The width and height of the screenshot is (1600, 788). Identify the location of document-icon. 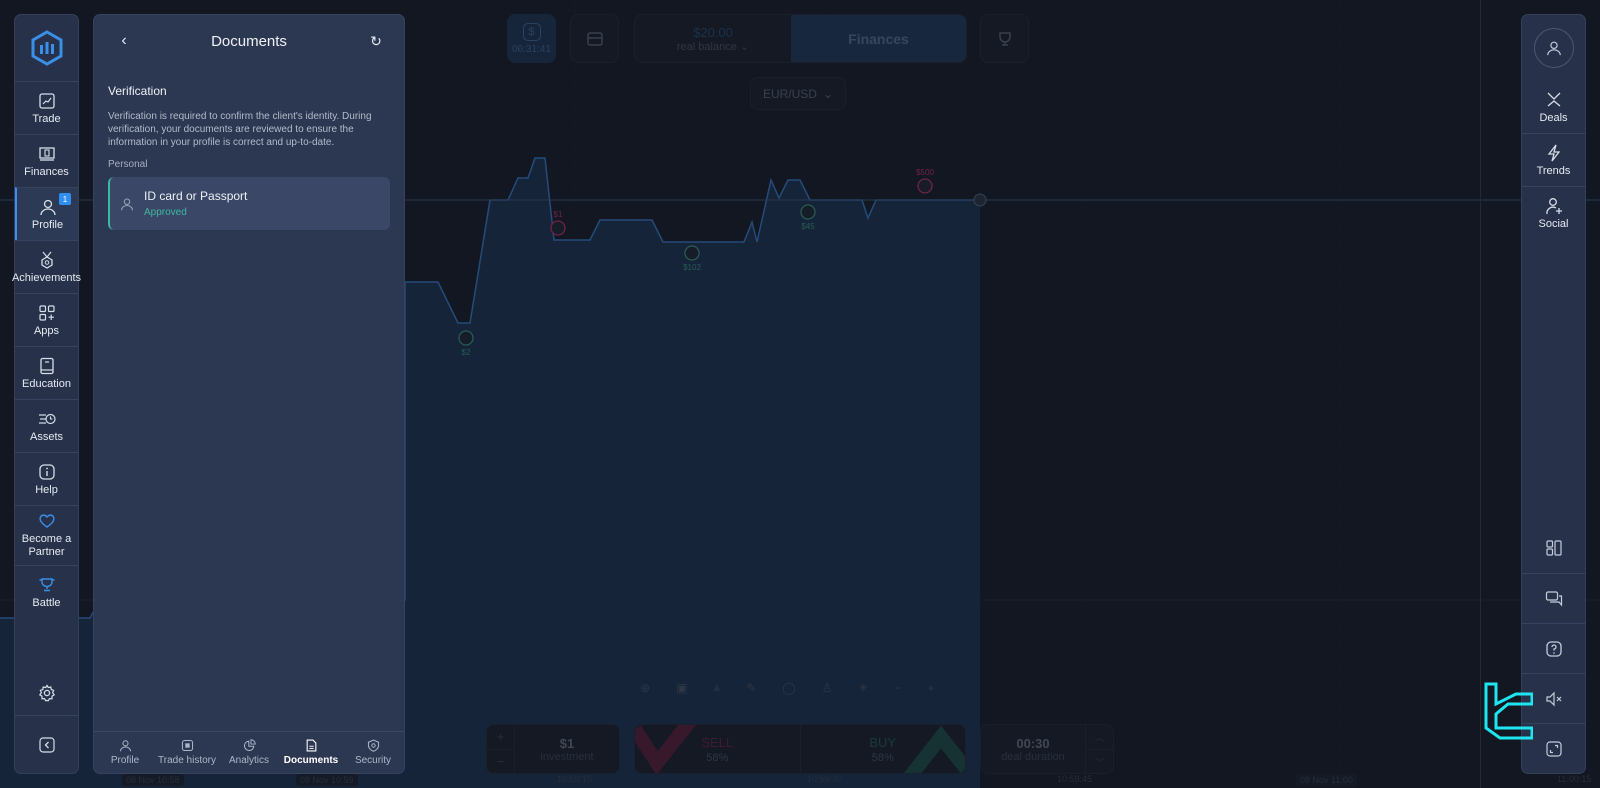
(311, 745).